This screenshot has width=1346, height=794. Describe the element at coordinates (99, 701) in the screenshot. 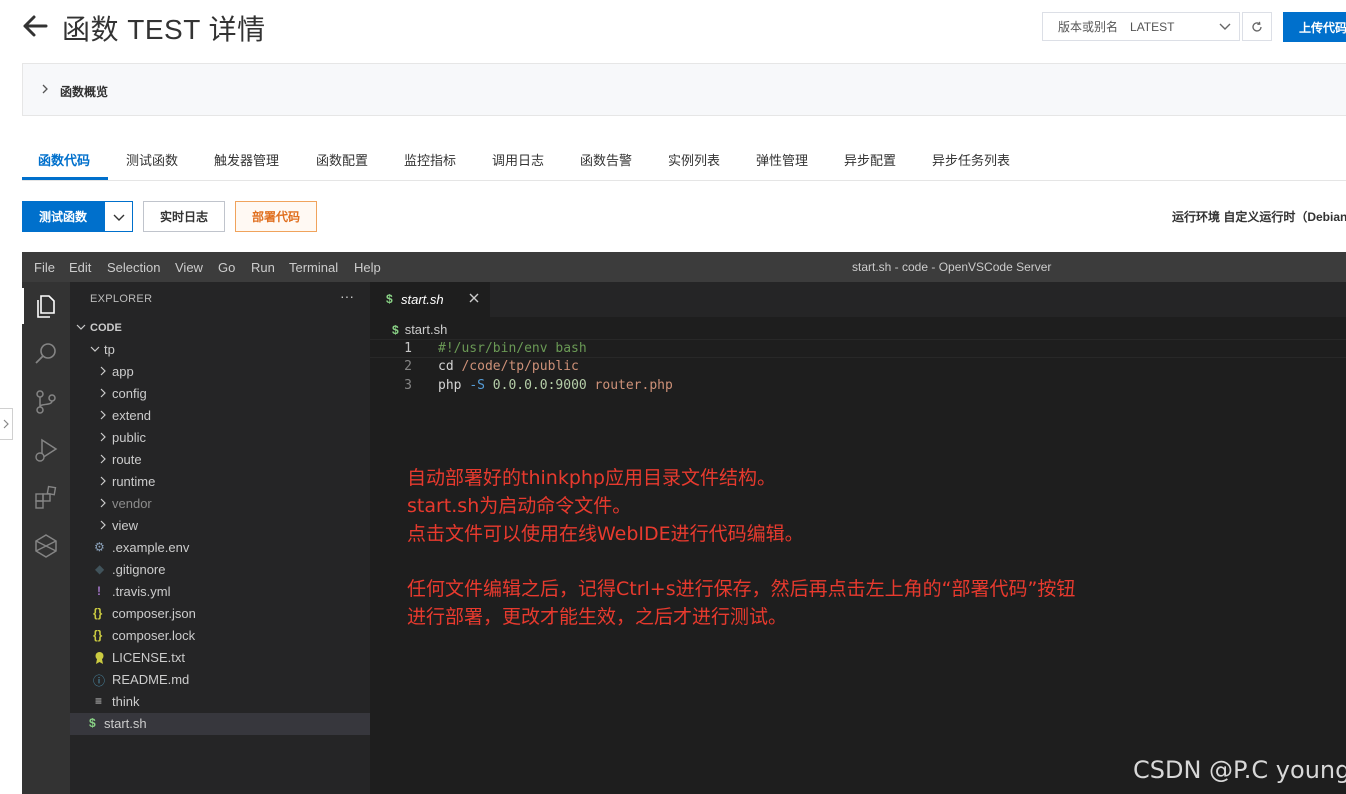

I see `text-lines-icon: ≡` at that location.